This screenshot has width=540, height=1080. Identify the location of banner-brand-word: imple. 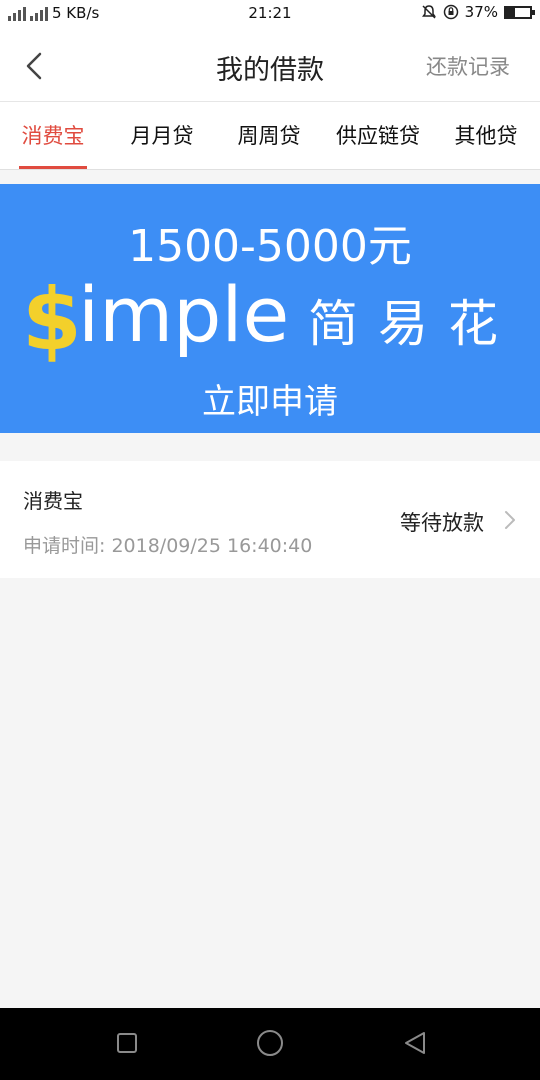
(184, 314).